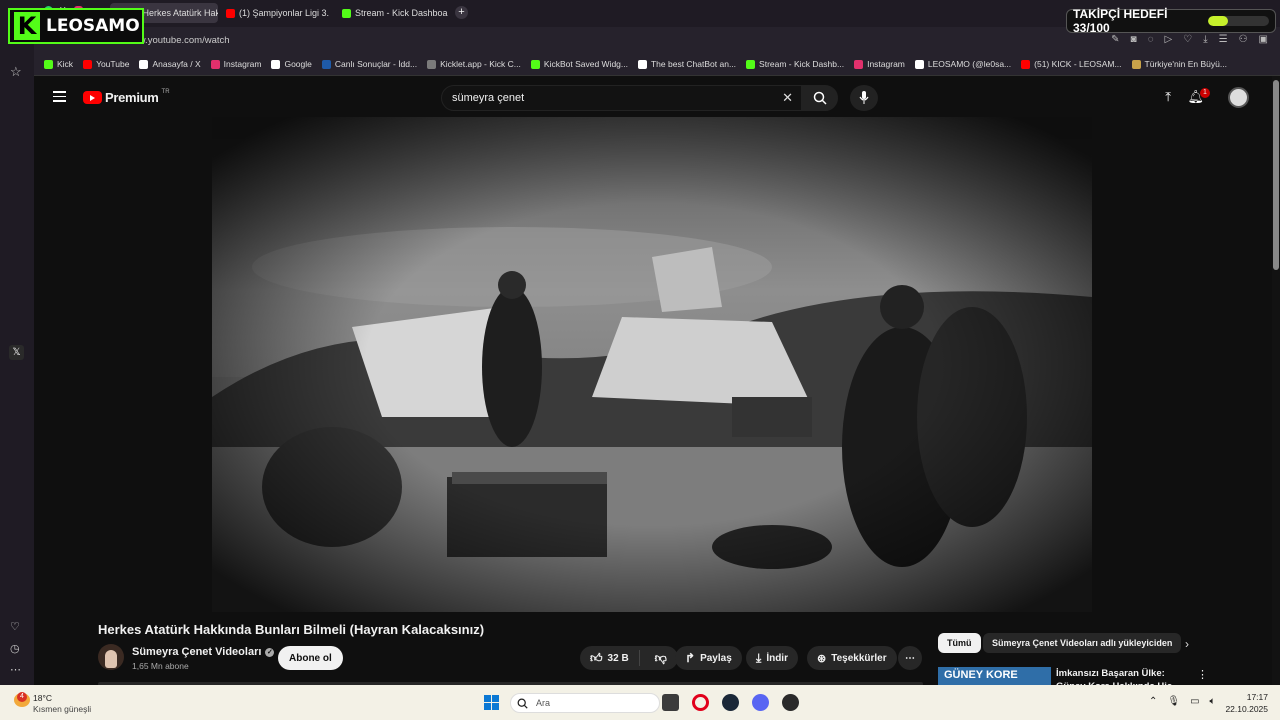 The width and height of the screenshot is (1280, 720). I want to click on star-icon: ☆, so click(16, 72).